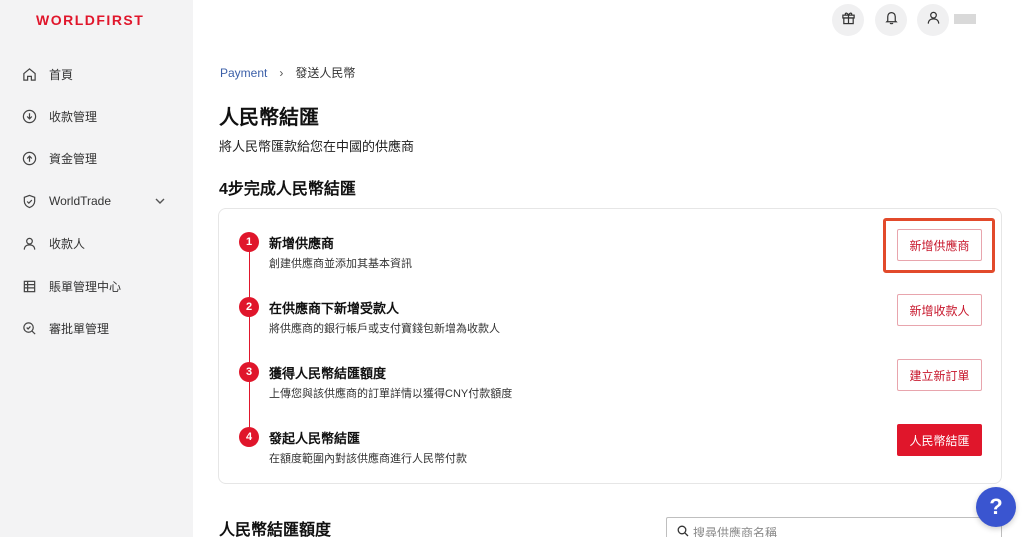  Describe the element at coordinates (939, 440) in the screenshot. I see `rmb-settlement-button: 人民幣結匯` at that location.